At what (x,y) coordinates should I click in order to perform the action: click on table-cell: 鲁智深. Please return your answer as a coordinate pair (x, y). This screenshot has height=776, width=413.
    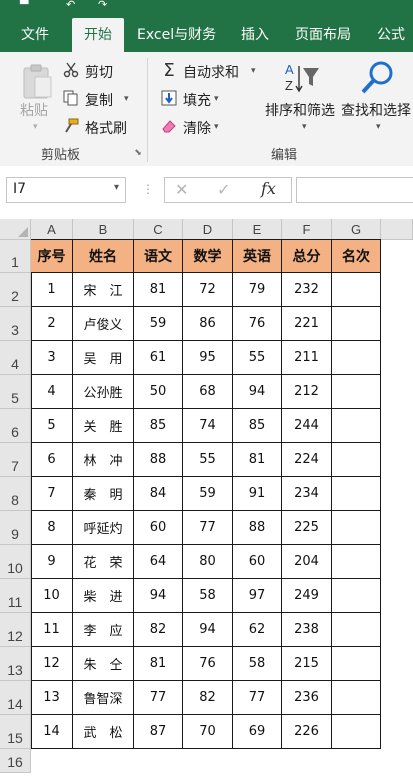
    Looking at the image, I should click on (103, 698).